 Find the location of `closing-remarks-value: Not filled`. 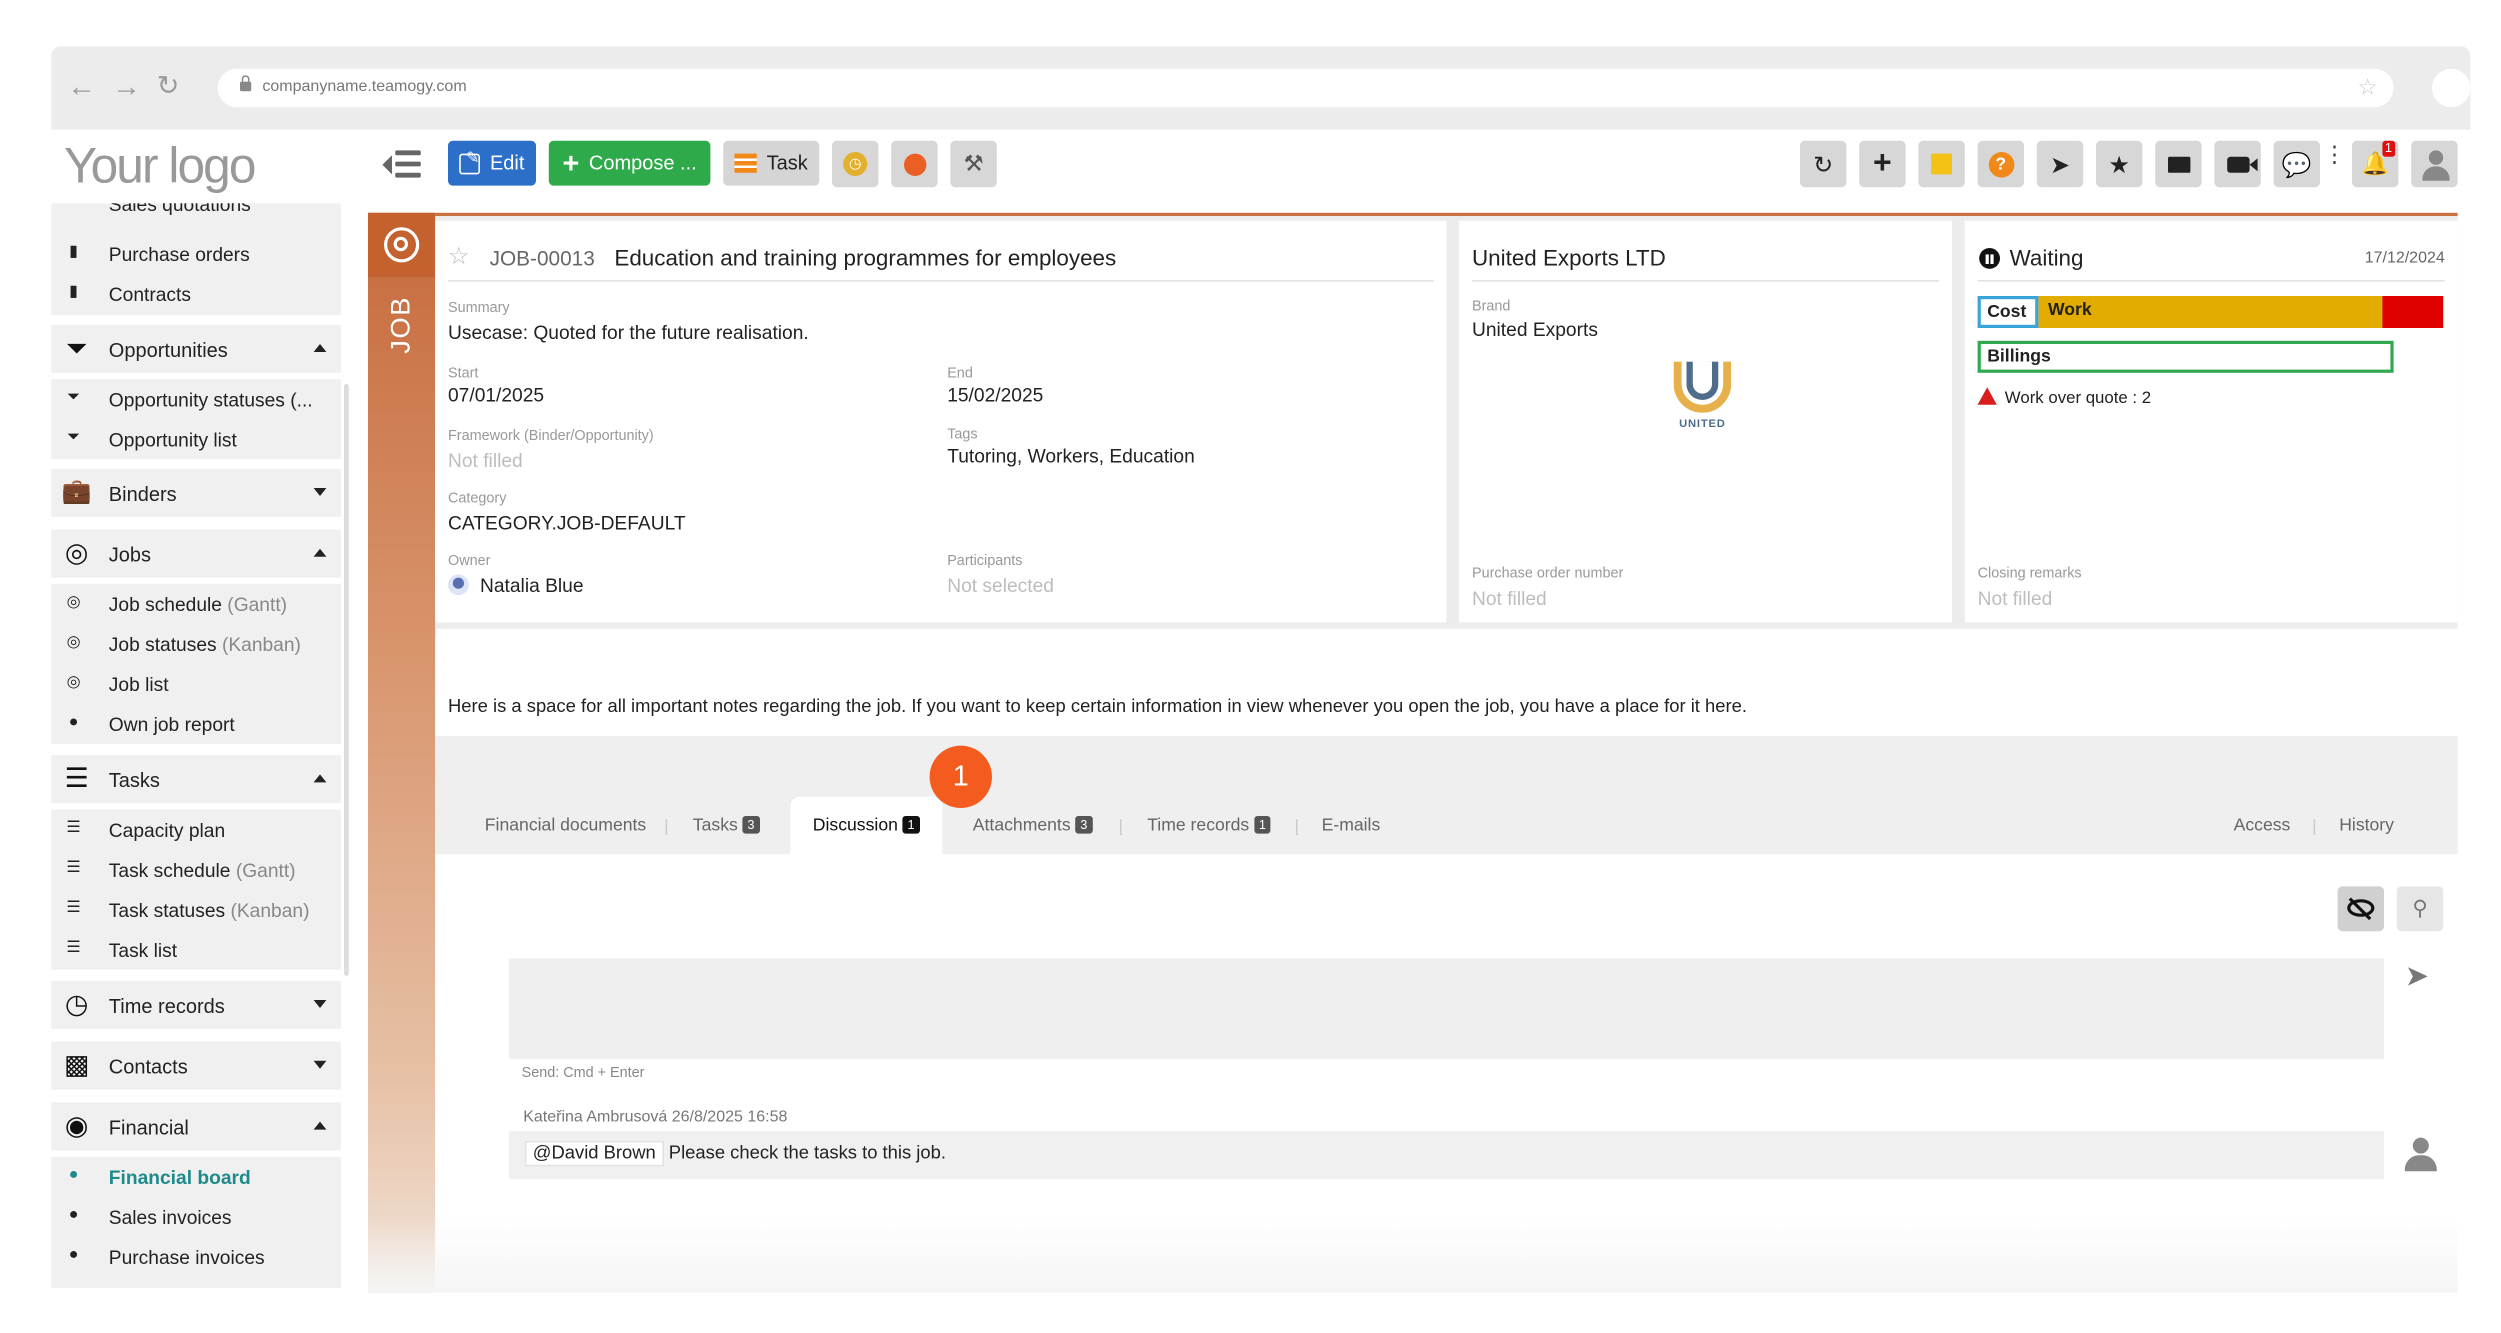

closing-remarks-value: Not filled is located at coordinates (2015, 598).